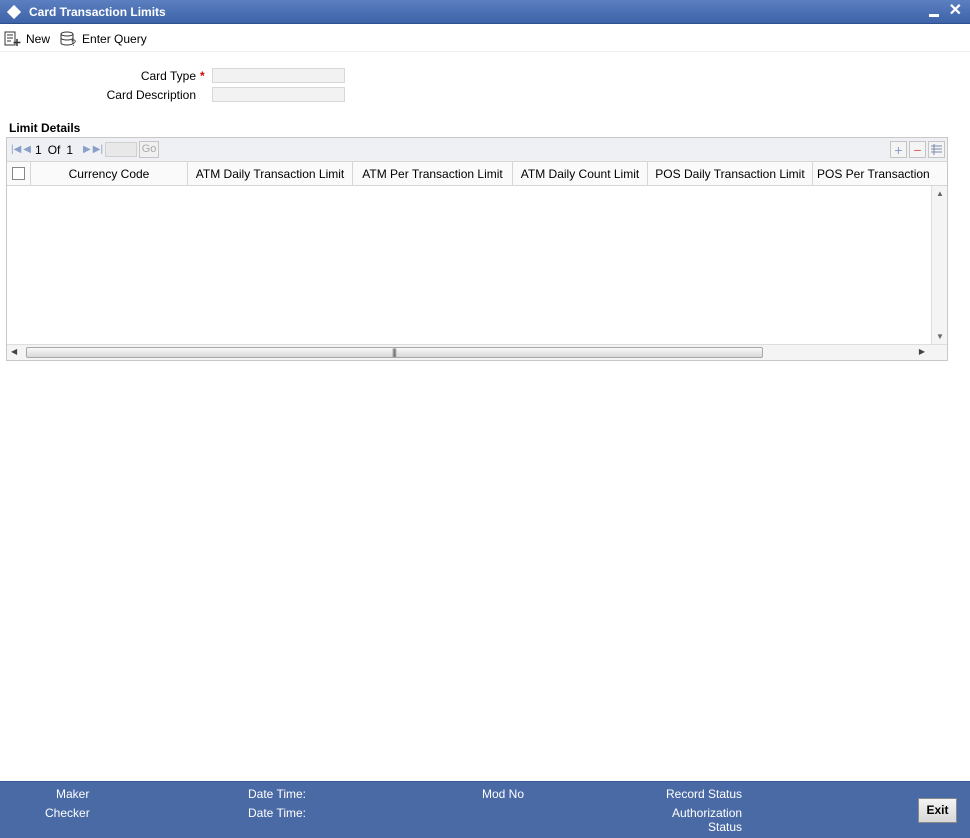 The height and width of the screenshot is (838, 970). What do you see at coordinates (45, 128) in the screenshot?
I see `limit-details-title: Limit Details` at bounding box center [45, 128].